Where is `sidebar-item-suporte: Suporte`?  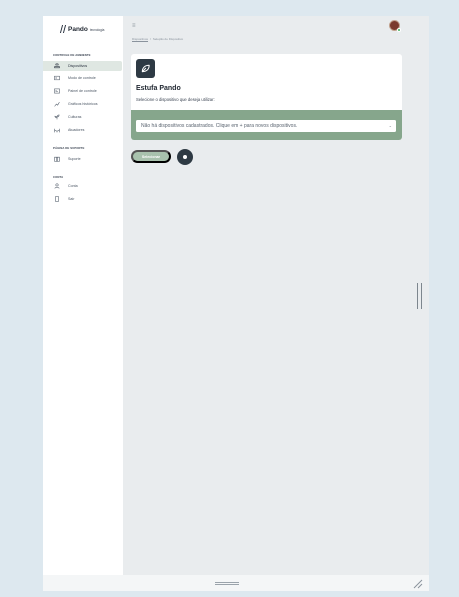
sidebar-item-suporte: Suporte is located at coordinates (82, 159).